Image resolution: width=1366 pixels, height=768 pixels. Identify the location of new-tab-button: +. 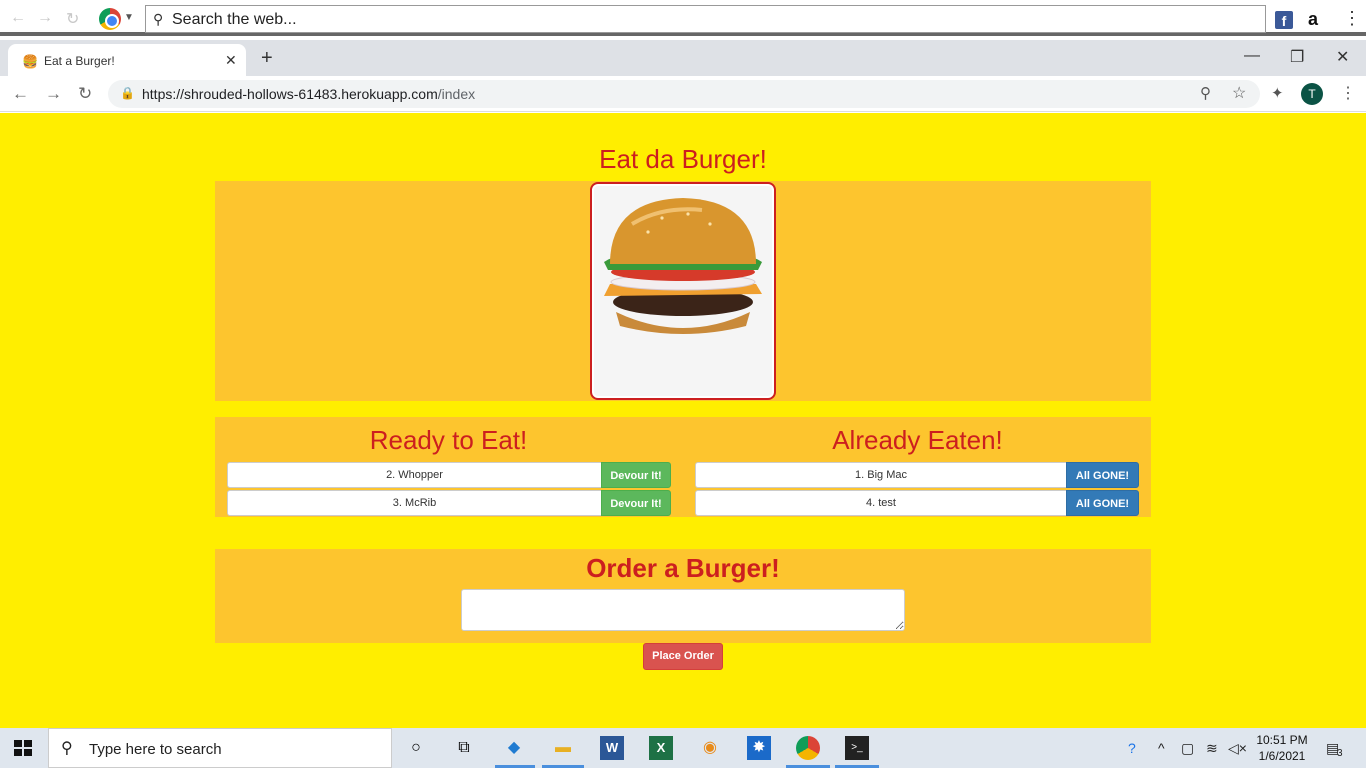
(267, 58).